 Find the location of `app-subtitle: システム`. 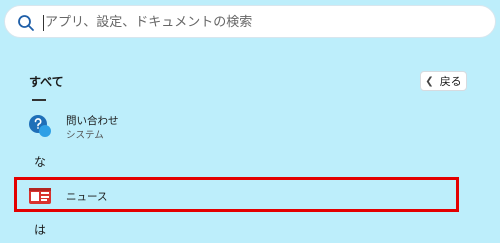

app-subtitle: システム is located at coordinates (85, 135).